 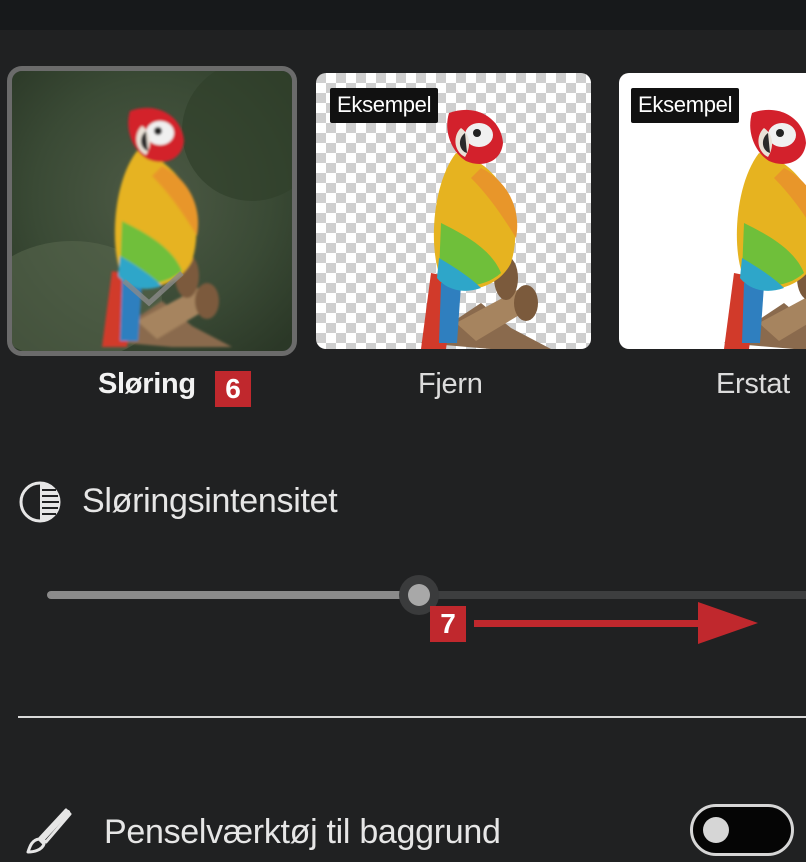 What do you see at coordinates (742, 830) in the screenshot?
I see `brush-tool-toggle` at bounding box center [742, 830].